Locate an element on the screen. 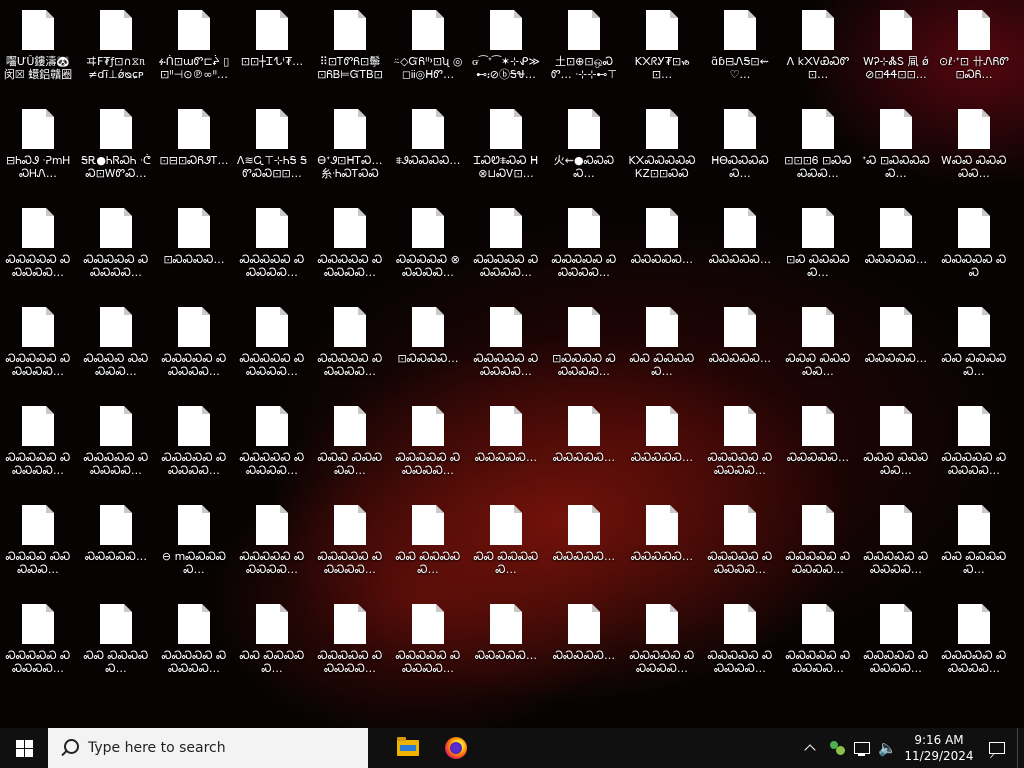 The image size is (1024, 768). start-button is located at coordinates (24, 748).